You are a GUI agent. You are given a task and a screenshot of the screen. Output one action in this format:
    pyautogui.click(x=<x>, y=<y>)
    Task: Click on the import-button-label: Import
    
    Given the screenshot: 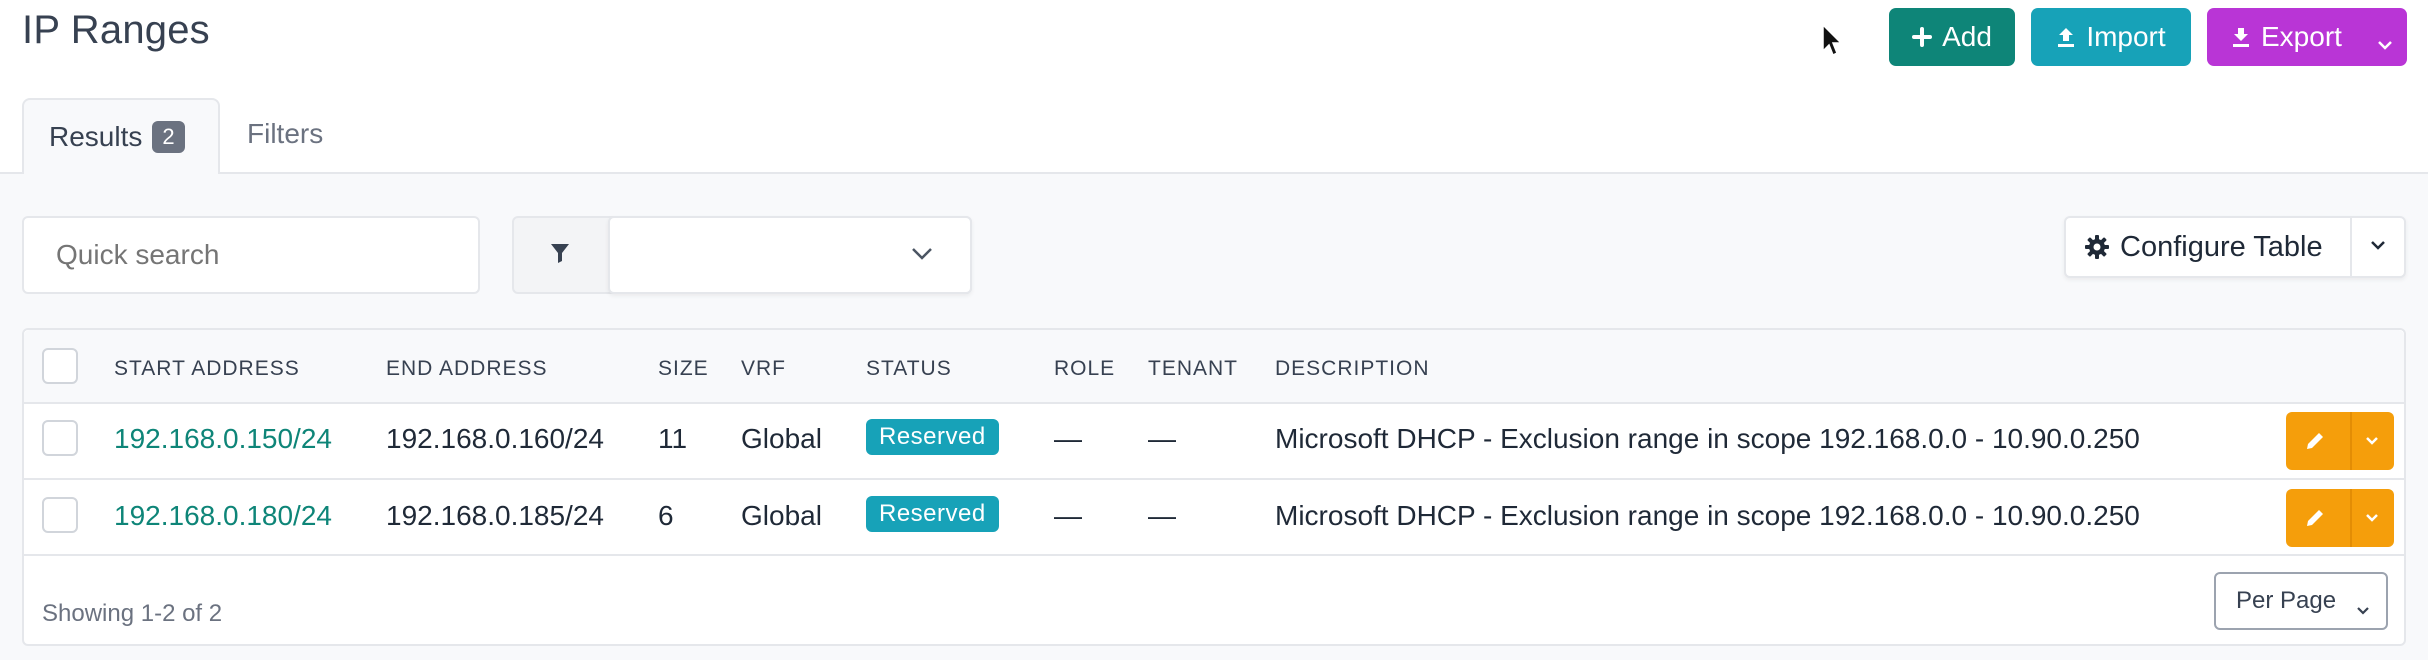 What is the action you would take?
    pyautogui.click(x=2126, y=36)
    